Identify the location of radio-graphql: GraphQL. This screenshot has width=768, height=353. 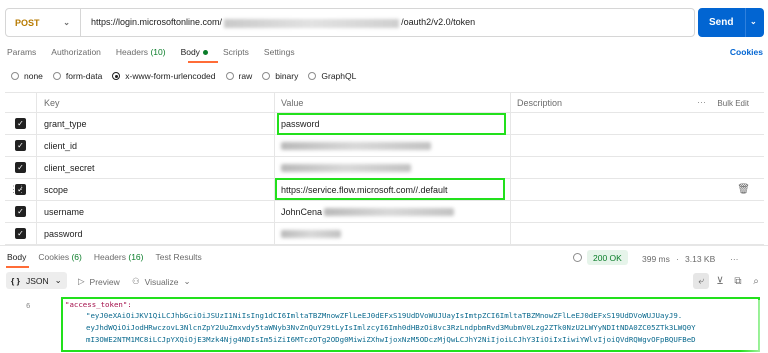
(332, 76).